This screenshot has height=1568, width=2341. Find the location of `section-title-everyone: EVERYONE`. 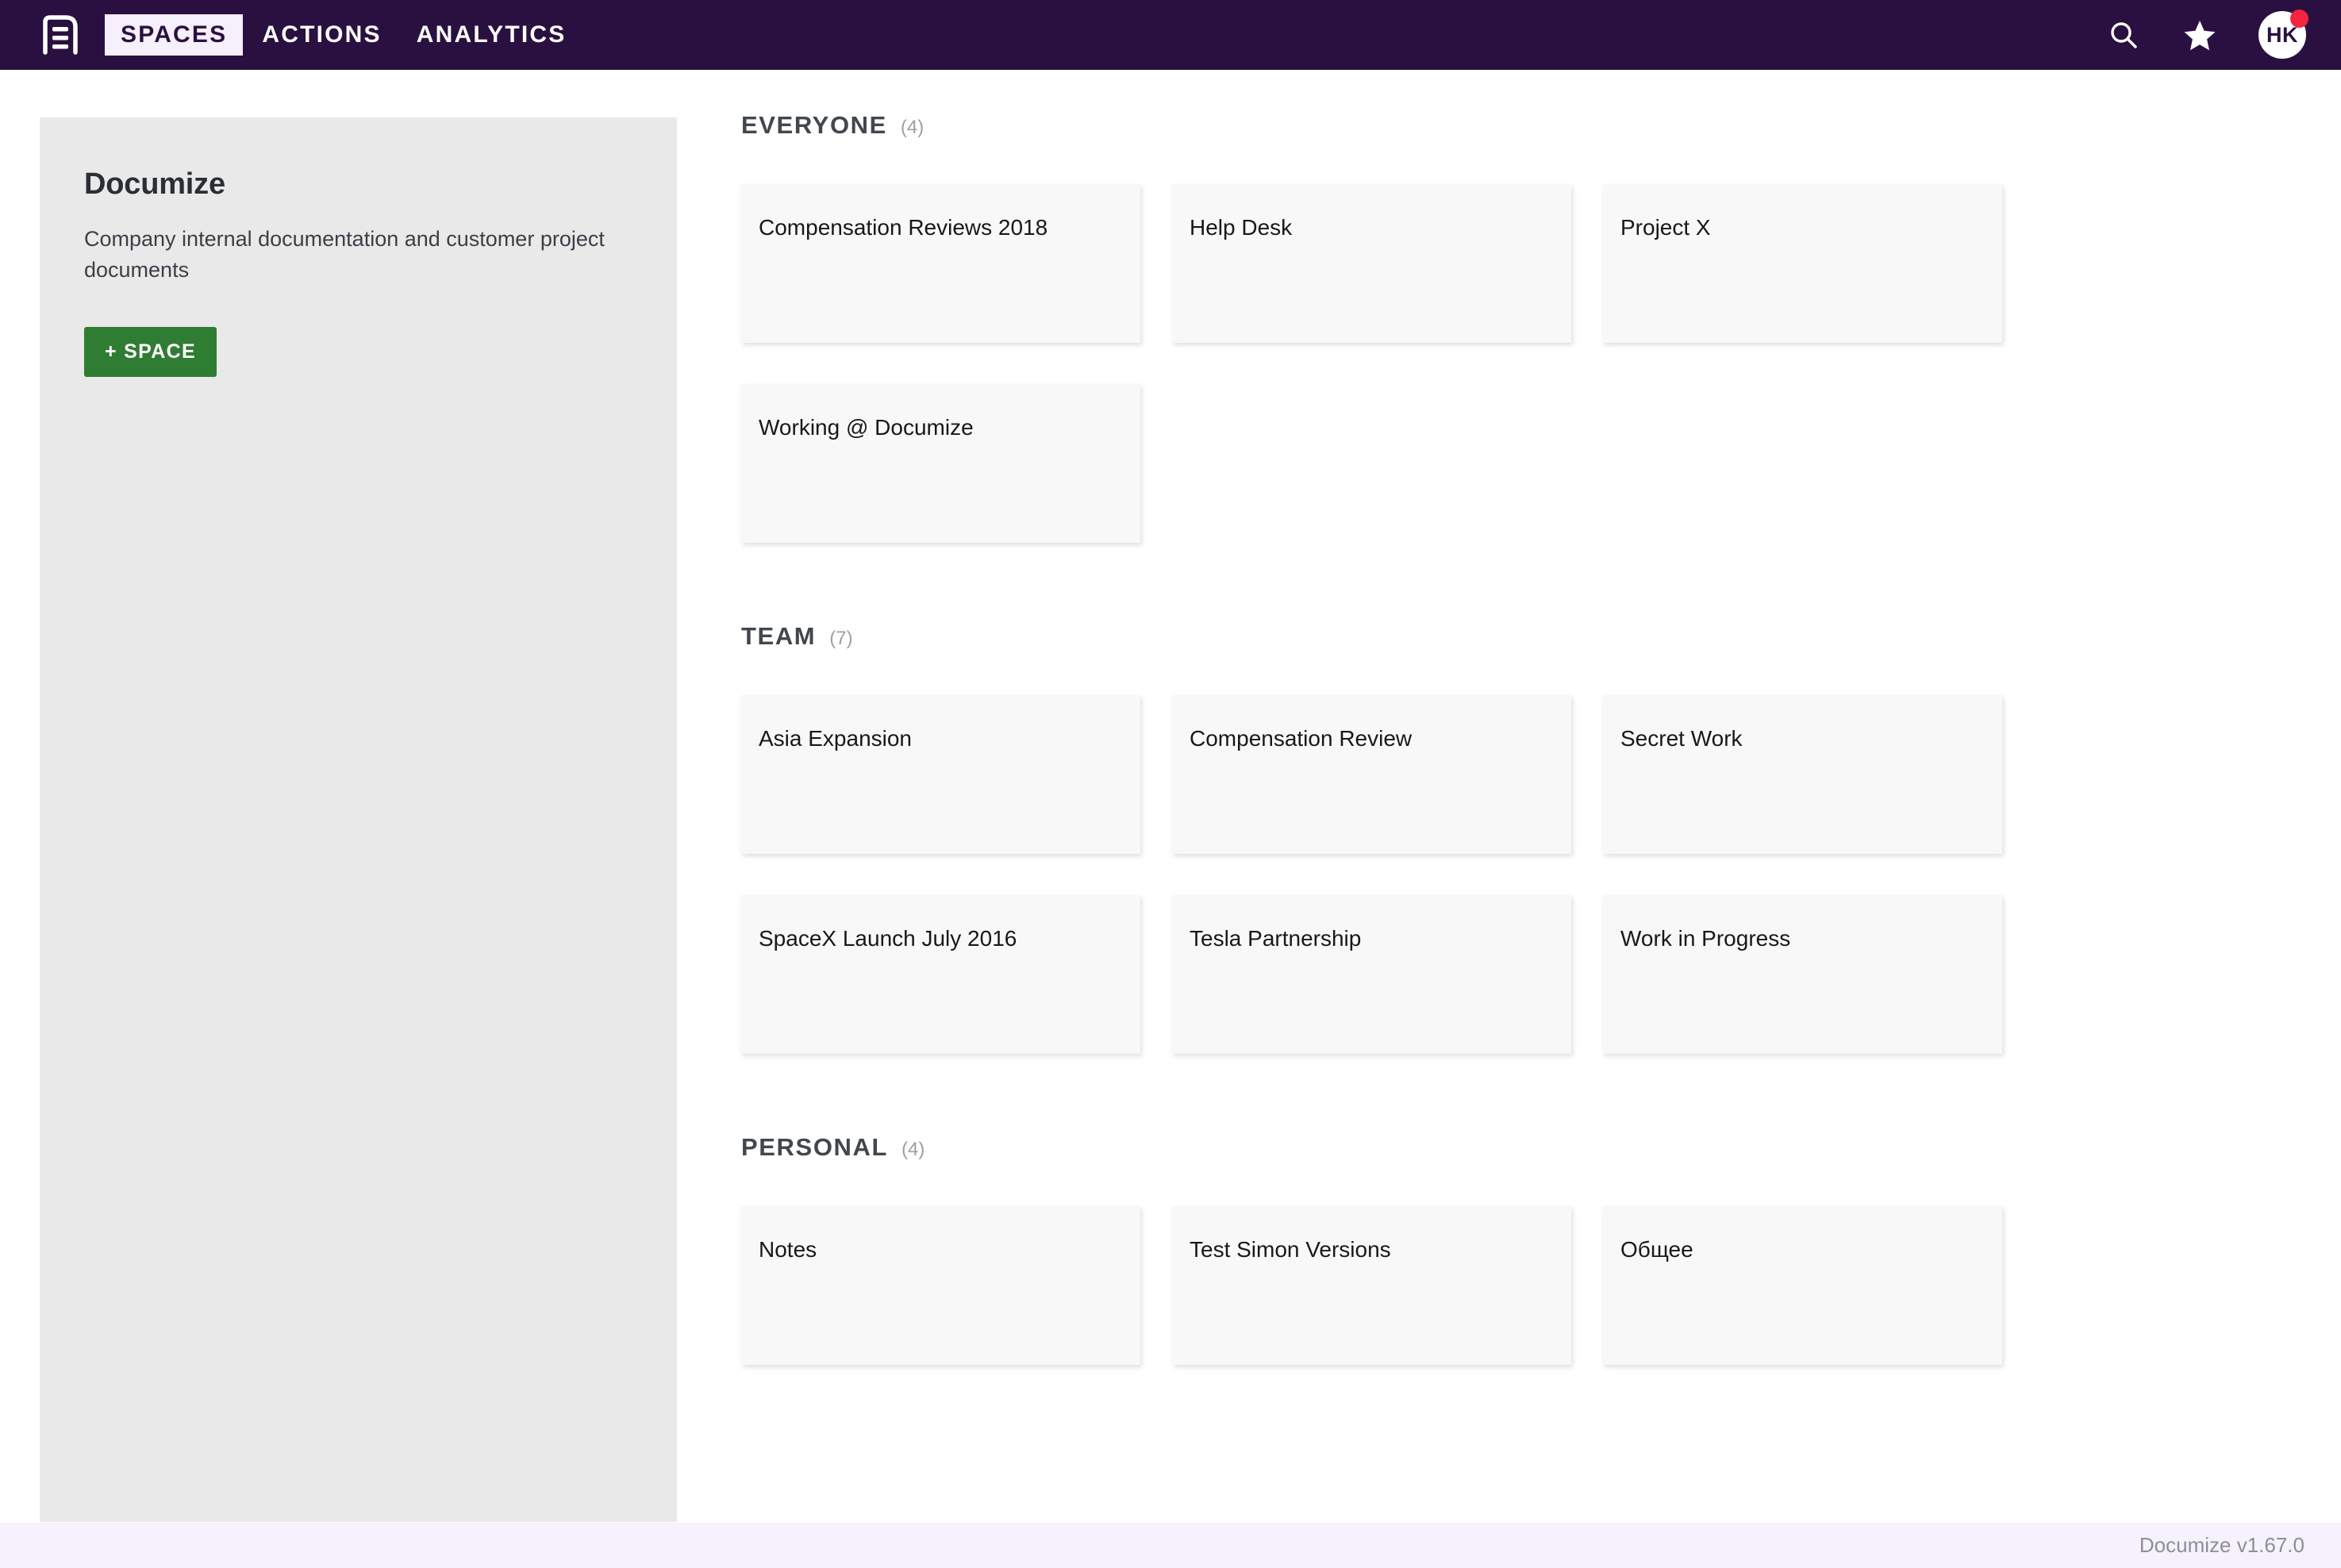

section-title-everyone: EVERYONE is located at coordinates (814, 125).